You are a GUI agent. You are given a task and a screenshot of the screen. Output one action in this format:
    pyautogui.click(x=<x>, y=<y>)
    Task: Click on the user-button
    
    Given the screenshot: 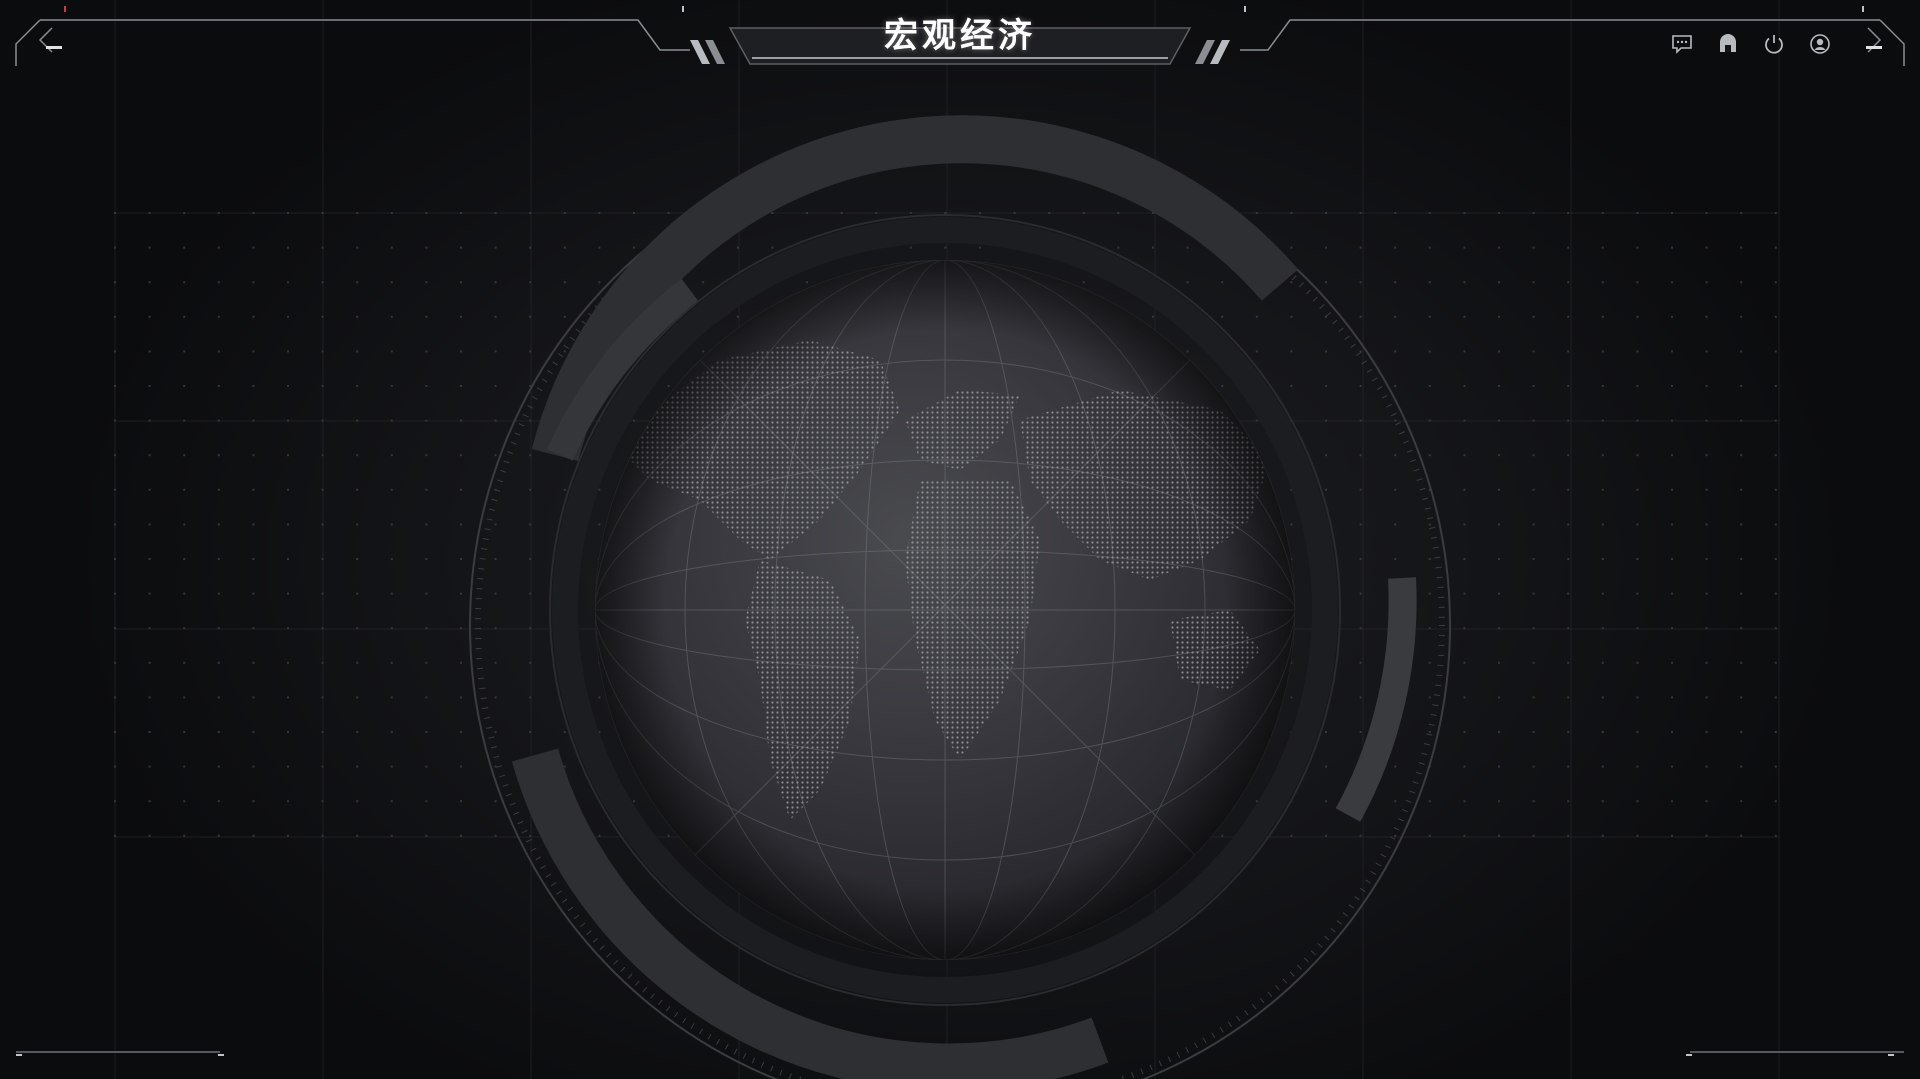 What is the action you would take?
    pyautogui.click(x=1820, y=44)
    